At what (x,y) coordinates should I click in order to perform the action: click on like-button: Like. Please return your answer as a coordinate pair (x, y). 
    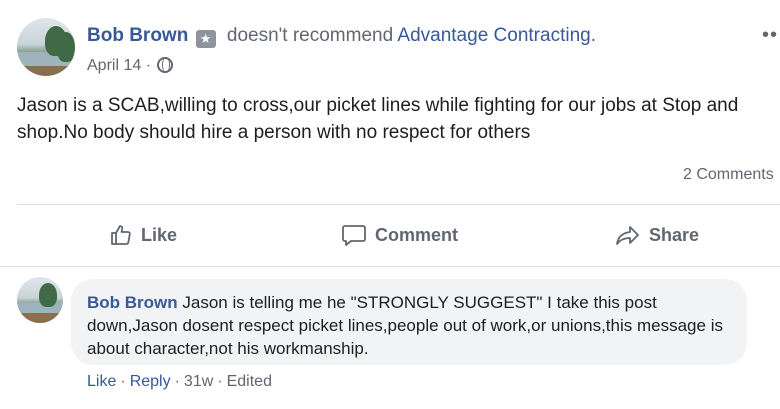
    Looking at the image, I should click on (143, 235).